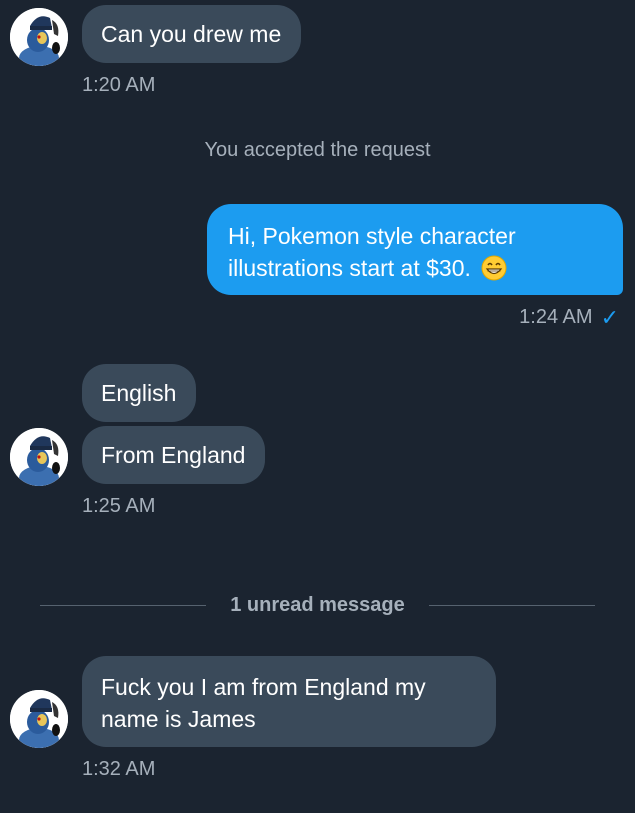 This screenshot has width=635, height=813. Describe the element at coordinates (556, 317) in the screenshot. I see `message-timestamp: 1:24 AM` at that location.